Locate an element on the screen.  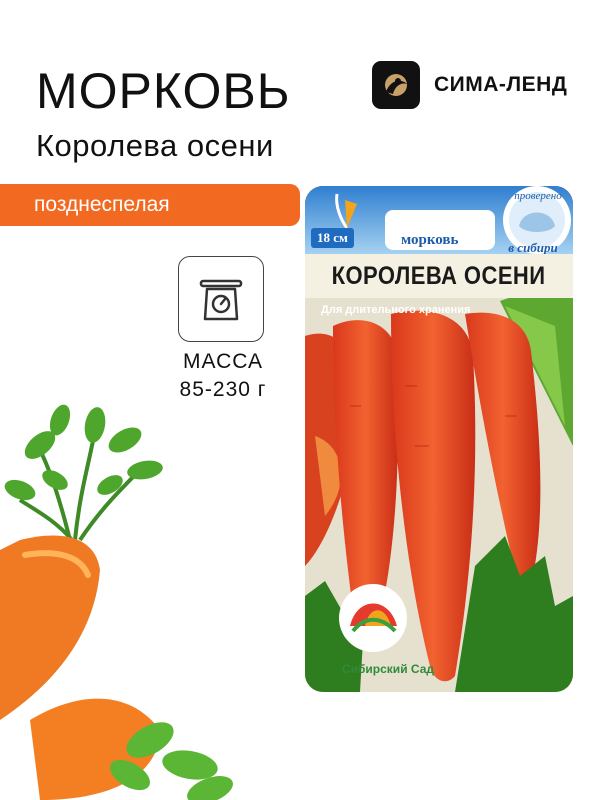
variety-banner: КОРОЛЕВА ОСЕНИ is located at coordinates (439, 276).